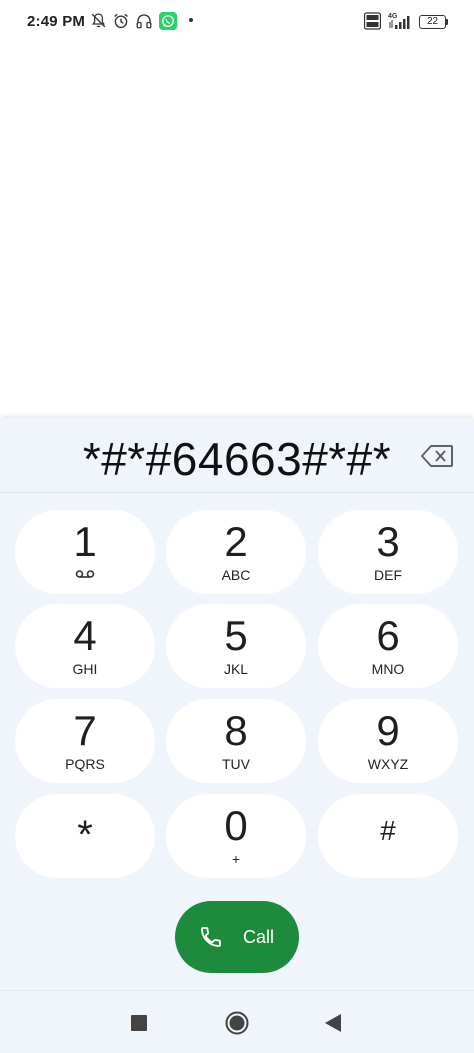 Image resolution: width=474 pixels, height=1053 pixels. What do you see at coordinates (98, 20) in the screenshot?
I see `bell-off-icon` at bounding box center [98, 20].